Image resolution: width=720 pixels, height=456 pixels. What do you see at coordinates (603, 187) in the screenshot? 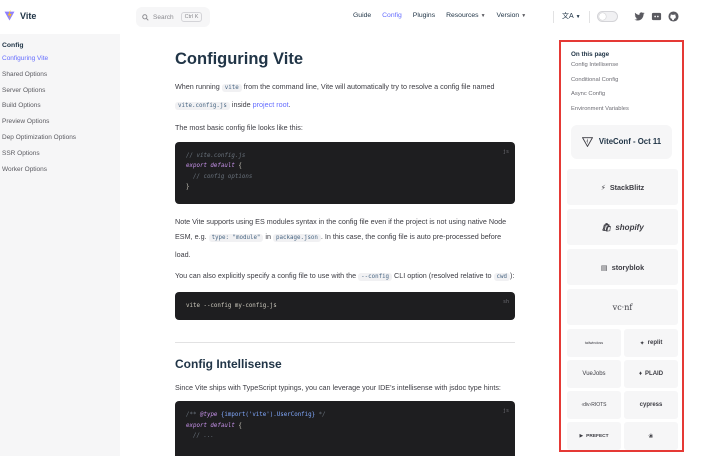
I see `lightning-icon: ⚡` at bounding box center [603, 187].